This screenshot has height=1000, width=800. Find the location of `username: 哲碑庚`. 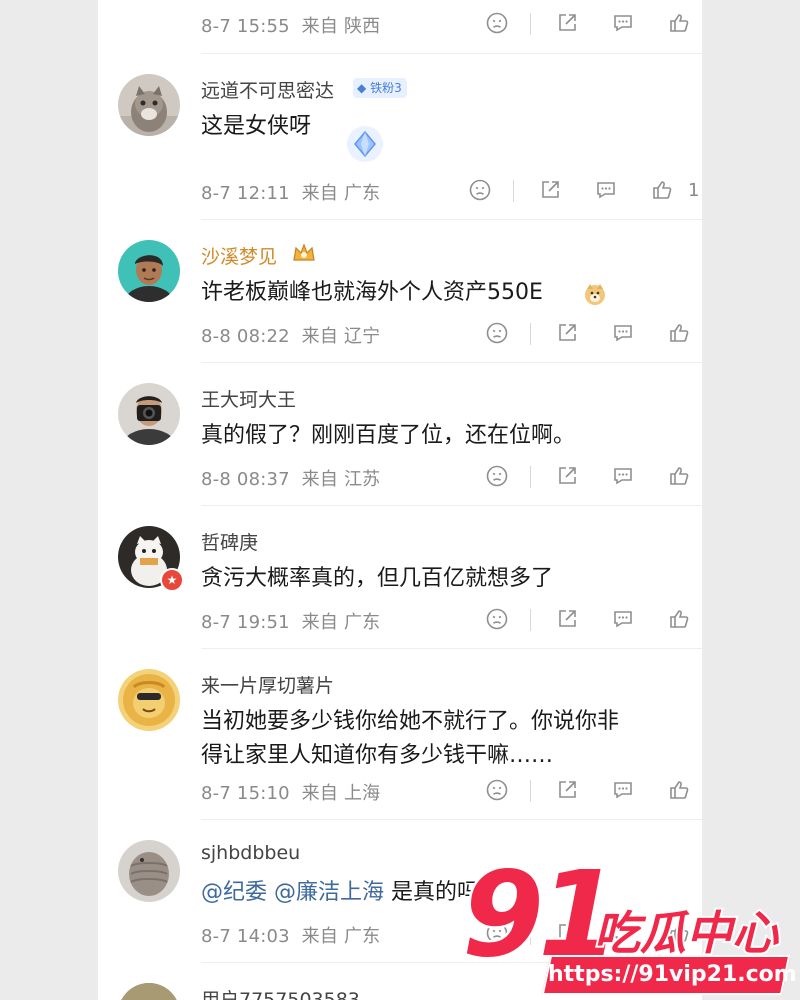

username: 哲碑庚 is located at coordinates (229, 541).